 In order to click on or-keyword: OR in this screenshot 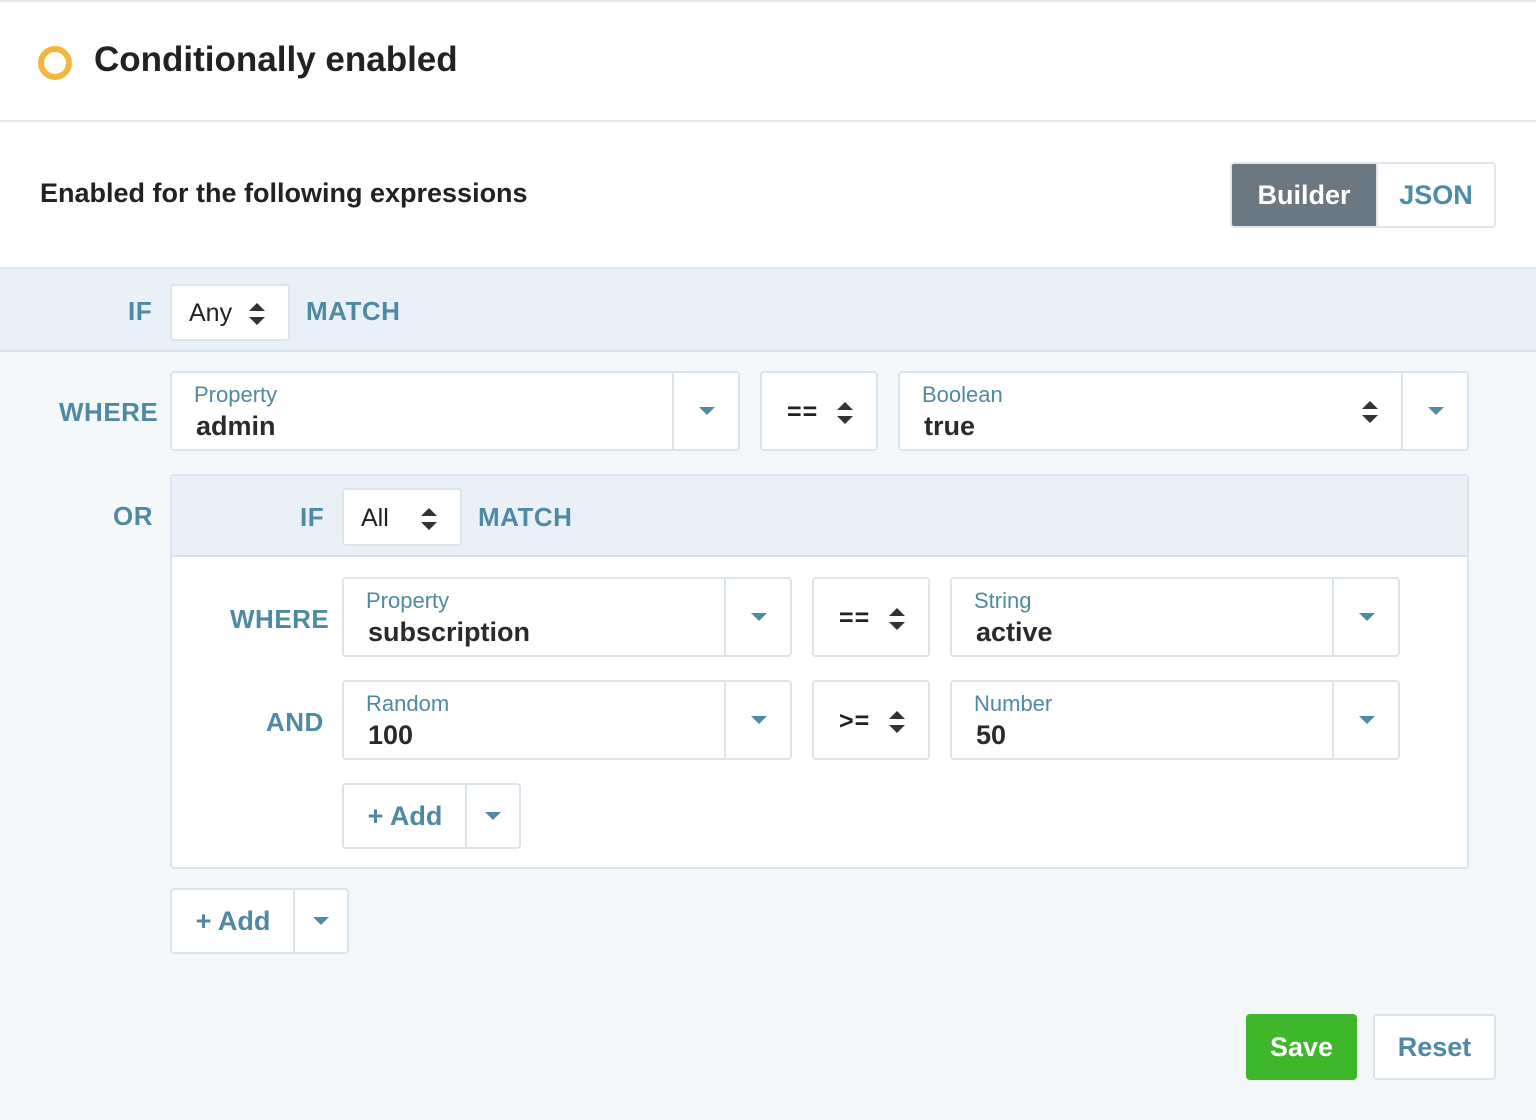, I will do `click(133, 516)`.